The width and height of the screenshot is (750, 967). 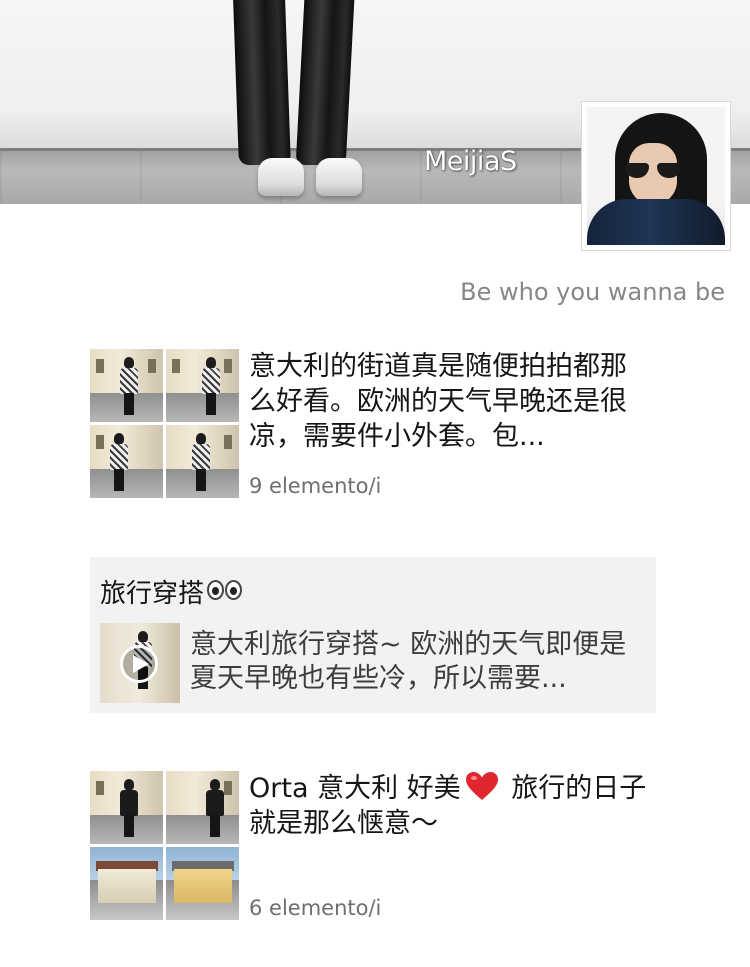 I want to click on avatar, so click(x=656, y=176).